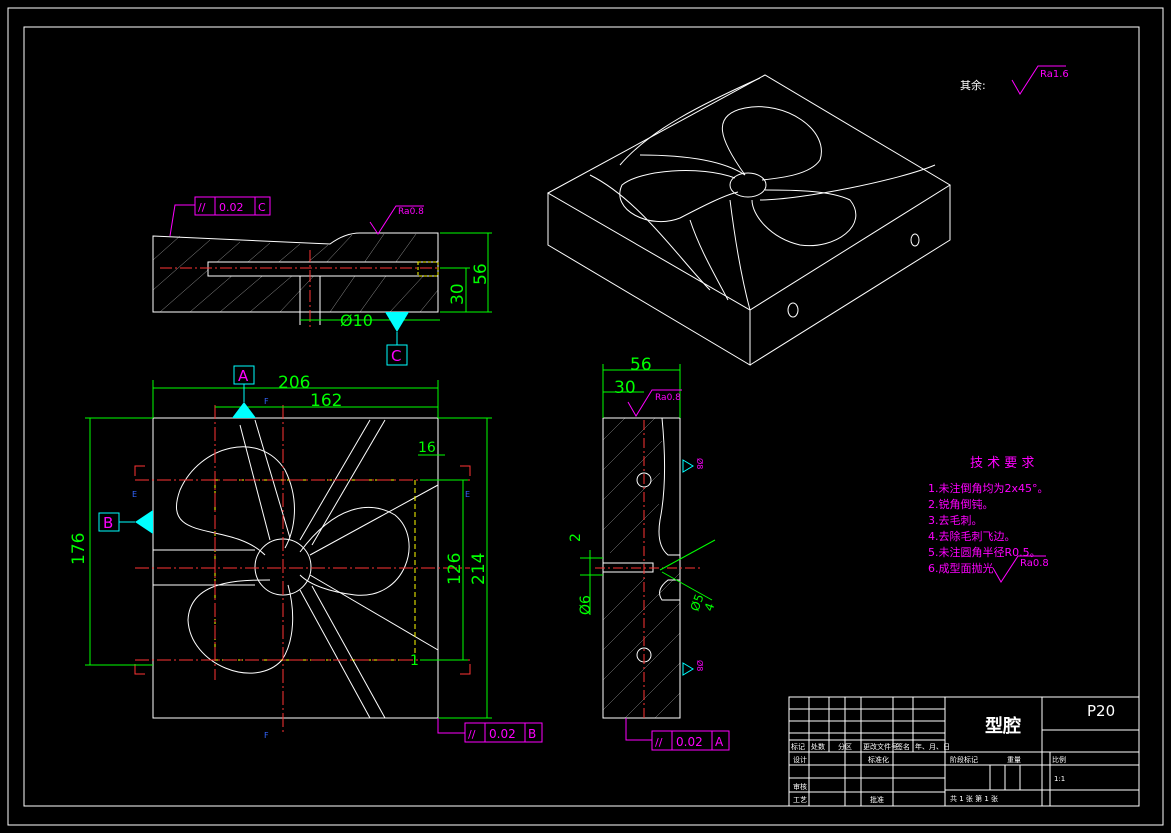  I want to click on front-dim-1: 1, so click(414, 661).